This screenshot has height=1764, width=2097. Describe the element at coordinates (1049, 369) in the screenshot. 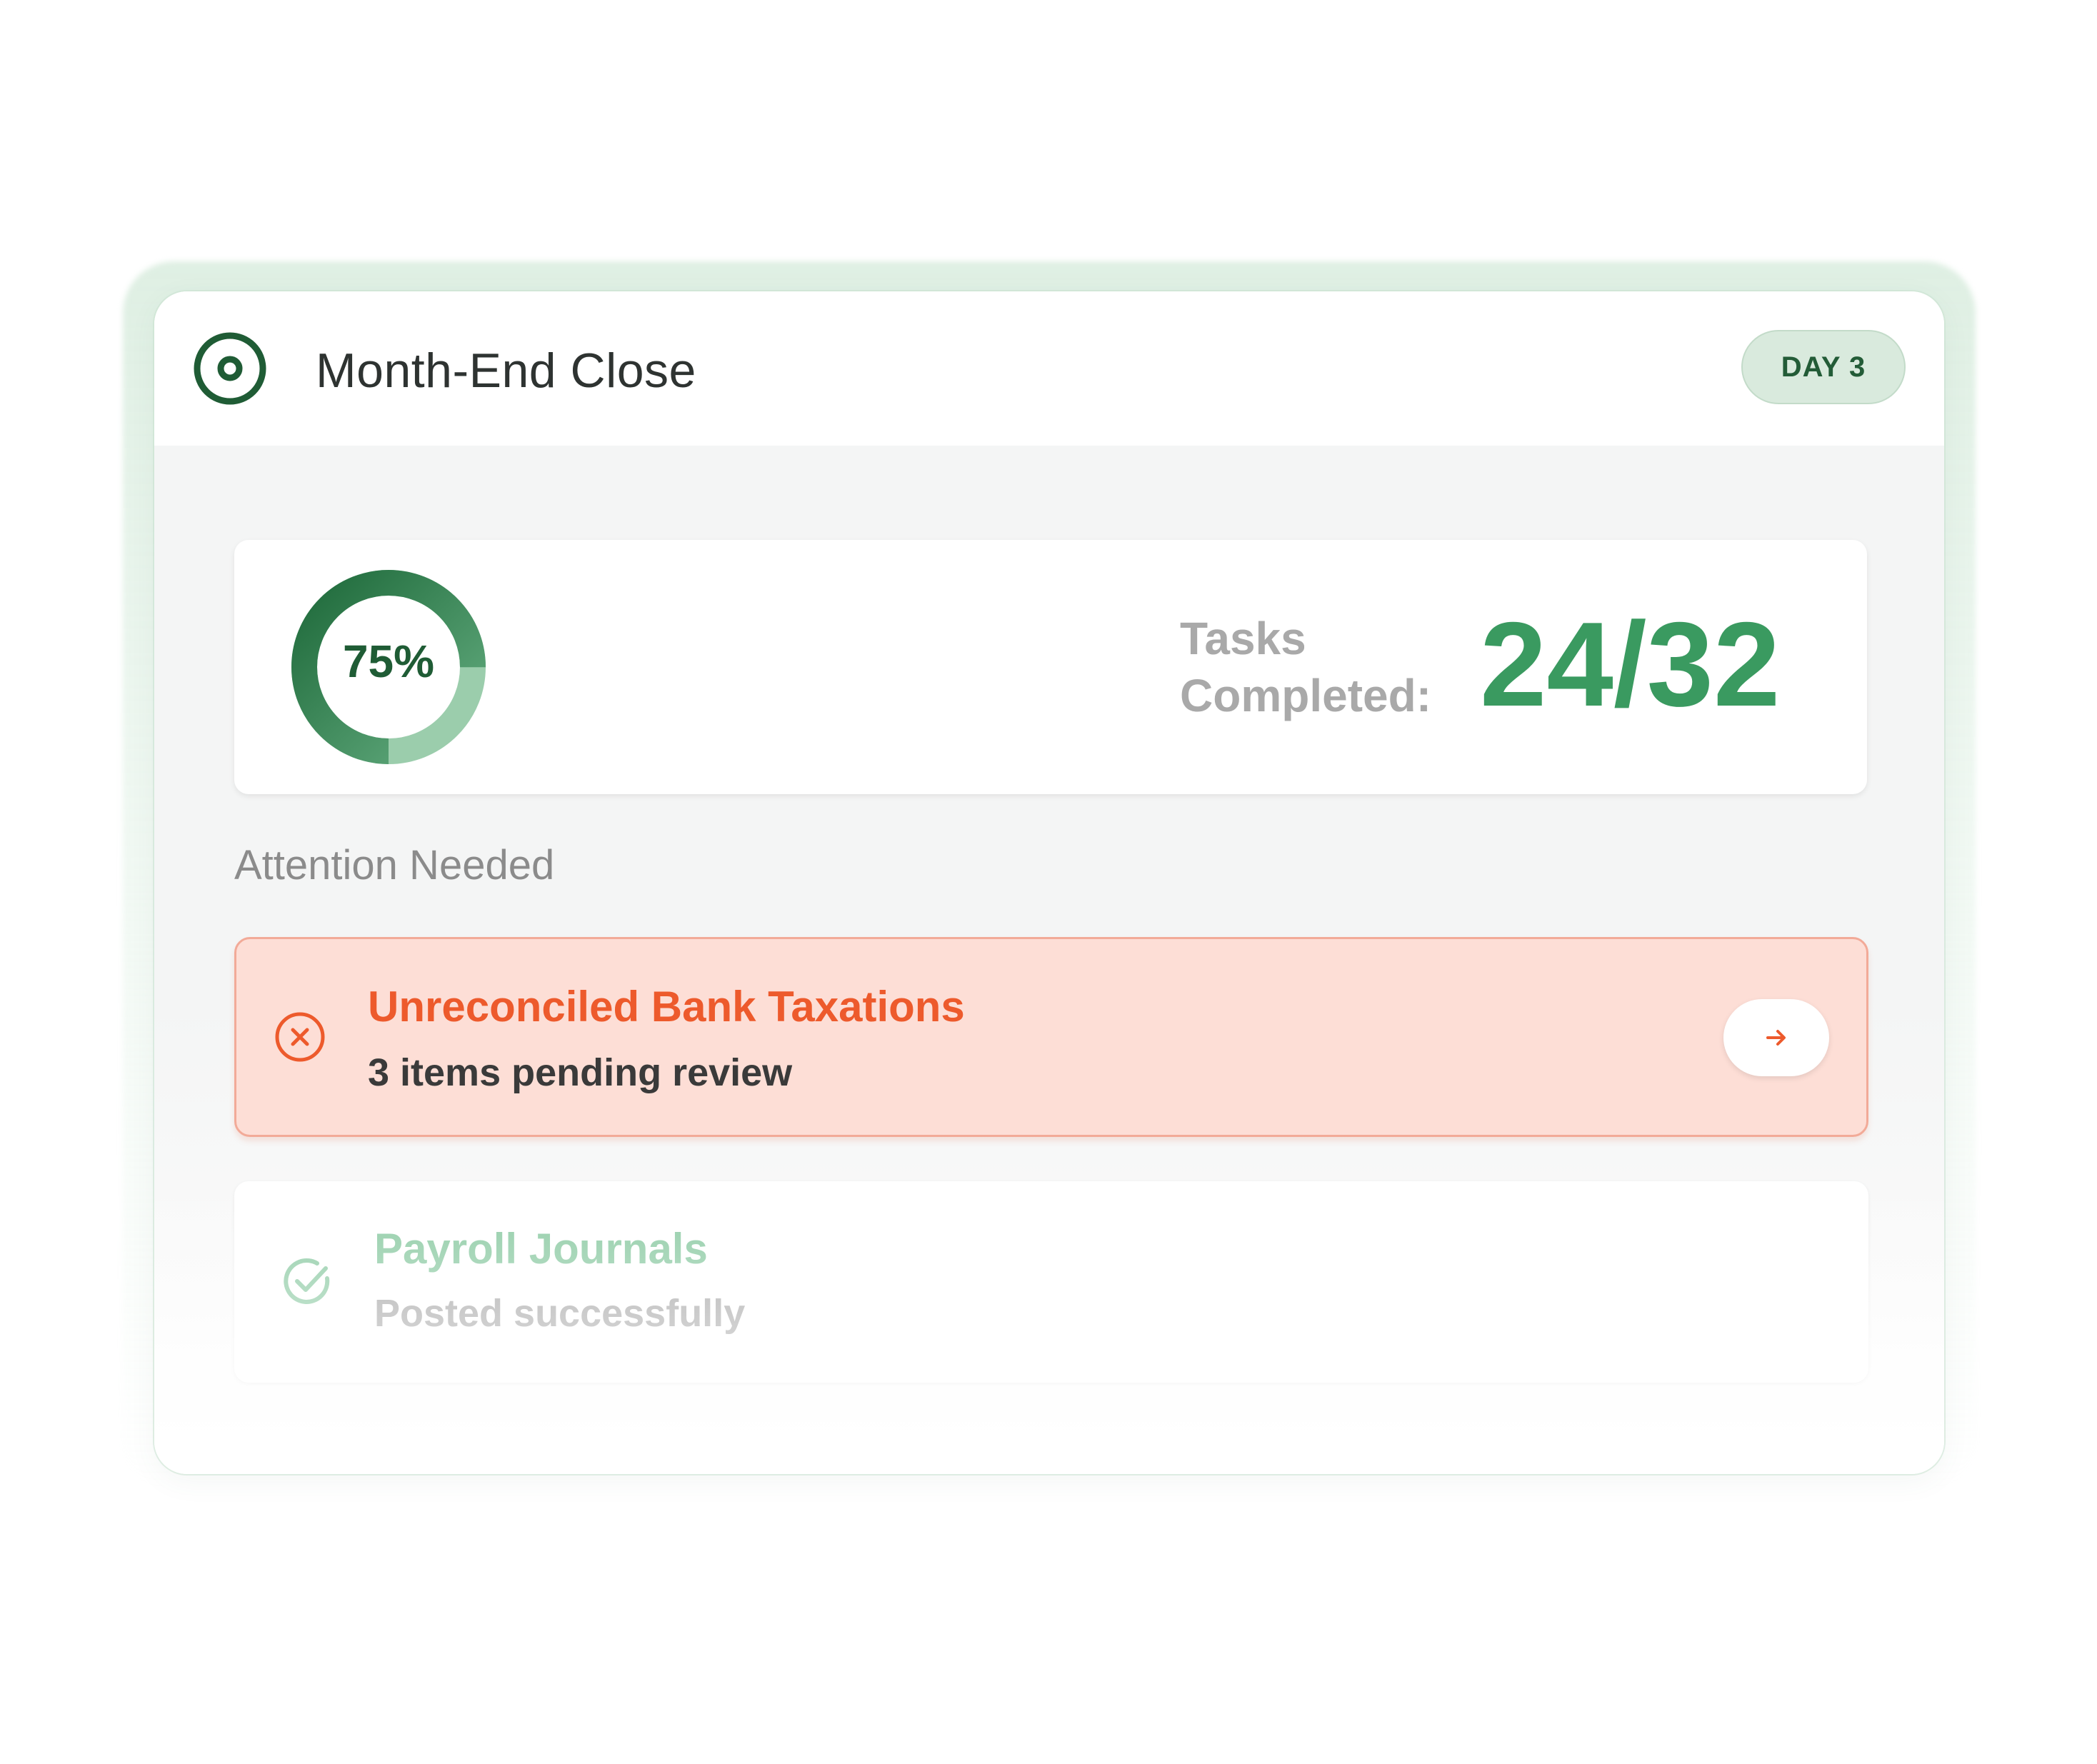

I see `window-header: Month-End Close DAY 3` at that location.